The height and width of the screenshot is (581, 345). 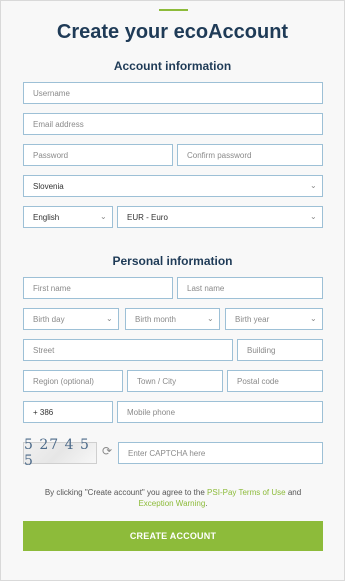 What do you see at coordinates (173, 536) in the screenshot?
I see `create-account-button: CREATE ACCOUNT` at bounding box center [173, 536].